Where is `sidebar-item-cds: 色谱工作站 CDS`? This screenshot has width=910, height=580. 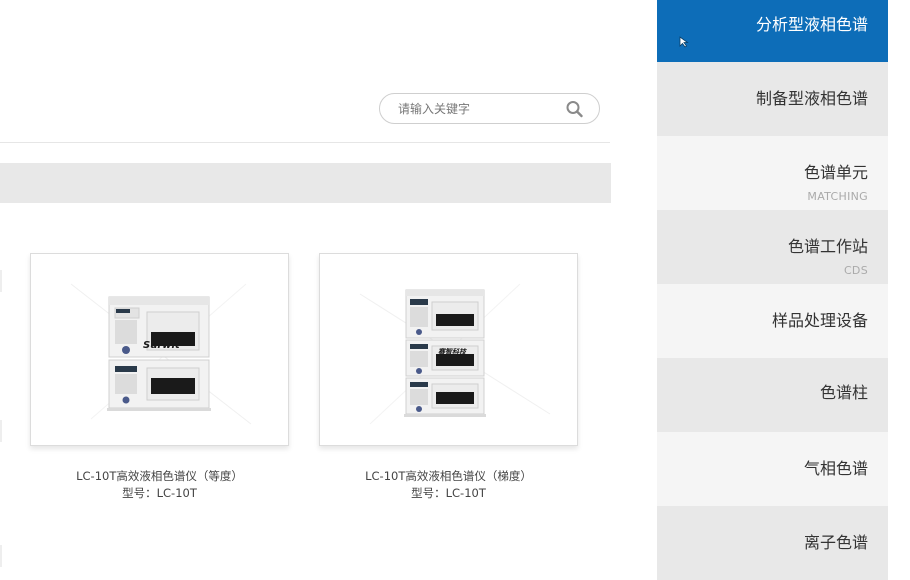 sidebar-item-cds: 色谱工作站 CDS is located at coordinates (772, 247).